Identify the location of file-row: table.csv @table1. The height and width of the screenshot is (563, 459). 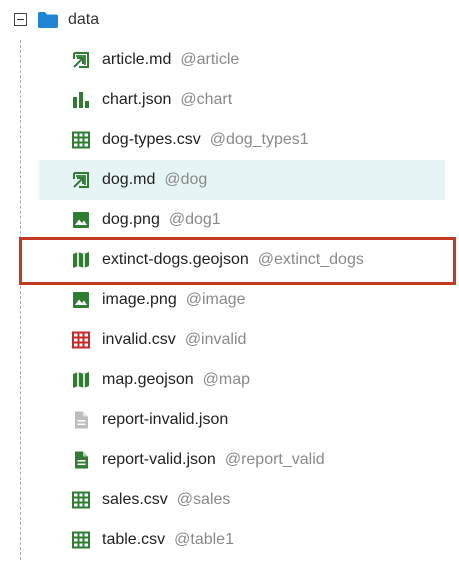
(229, 540).